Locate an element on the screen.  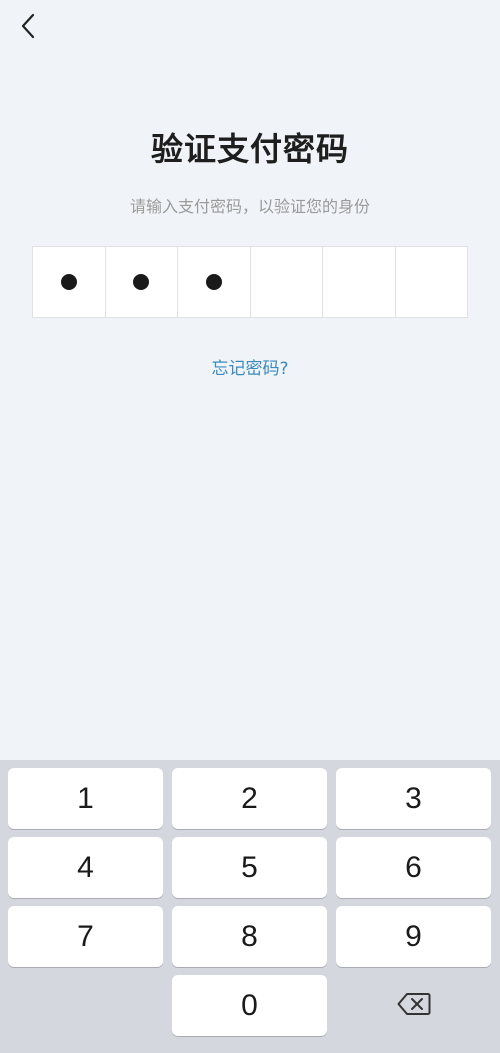
back-button is located at coordinates (28, 28).